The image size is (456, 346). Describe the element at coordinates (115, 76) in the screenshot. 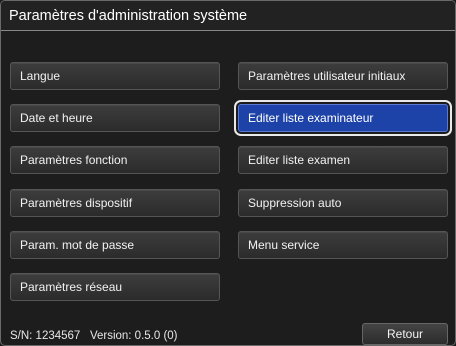

I see `langue-button: Langue` at that location.